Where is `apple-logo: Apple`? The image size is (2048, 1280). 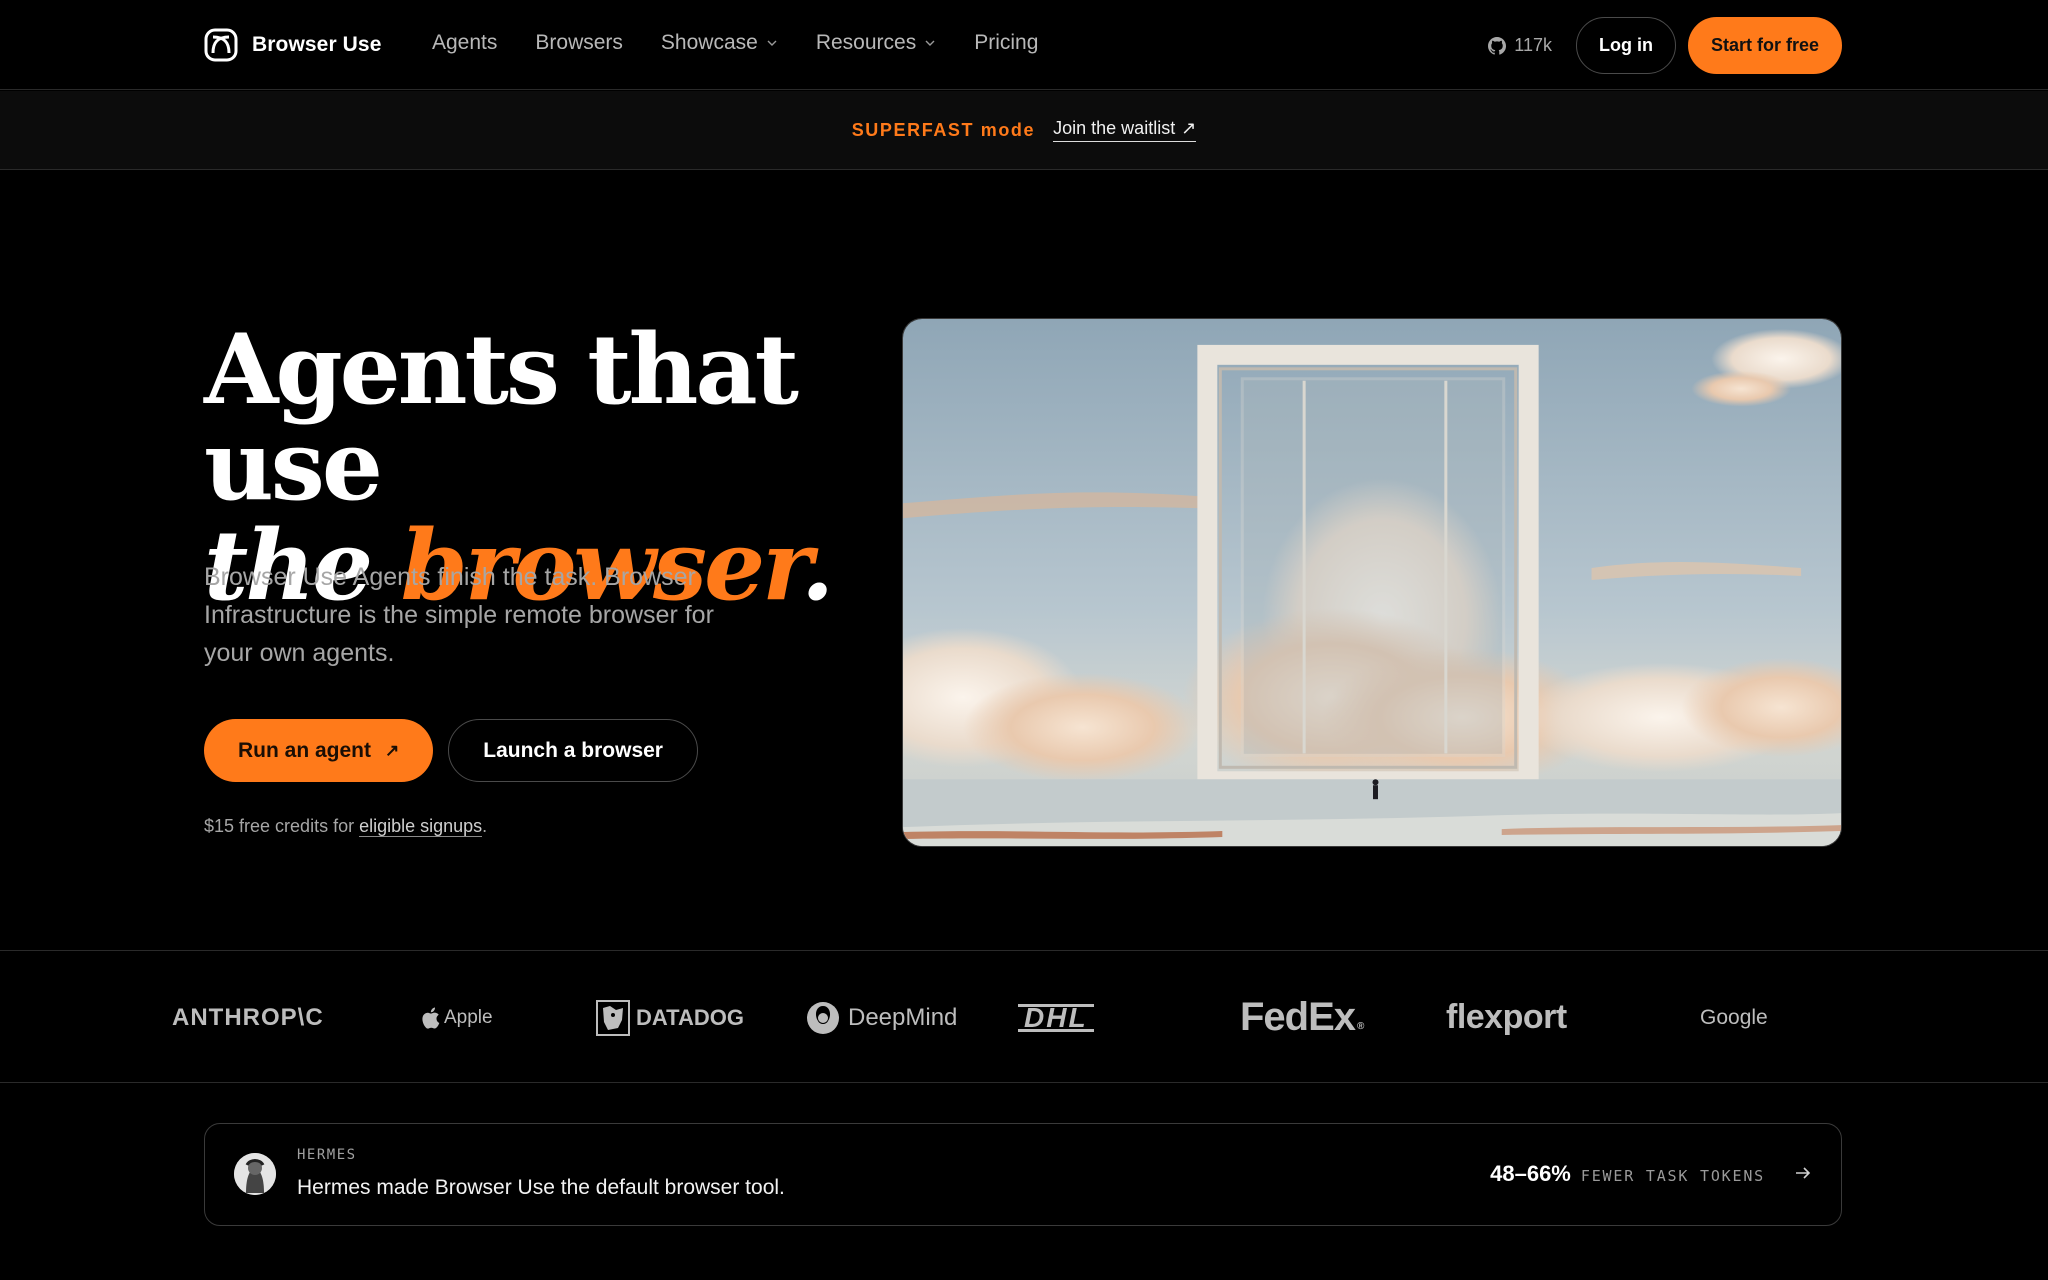
apple-logo: Apple is located at coordinates (456, 1017).